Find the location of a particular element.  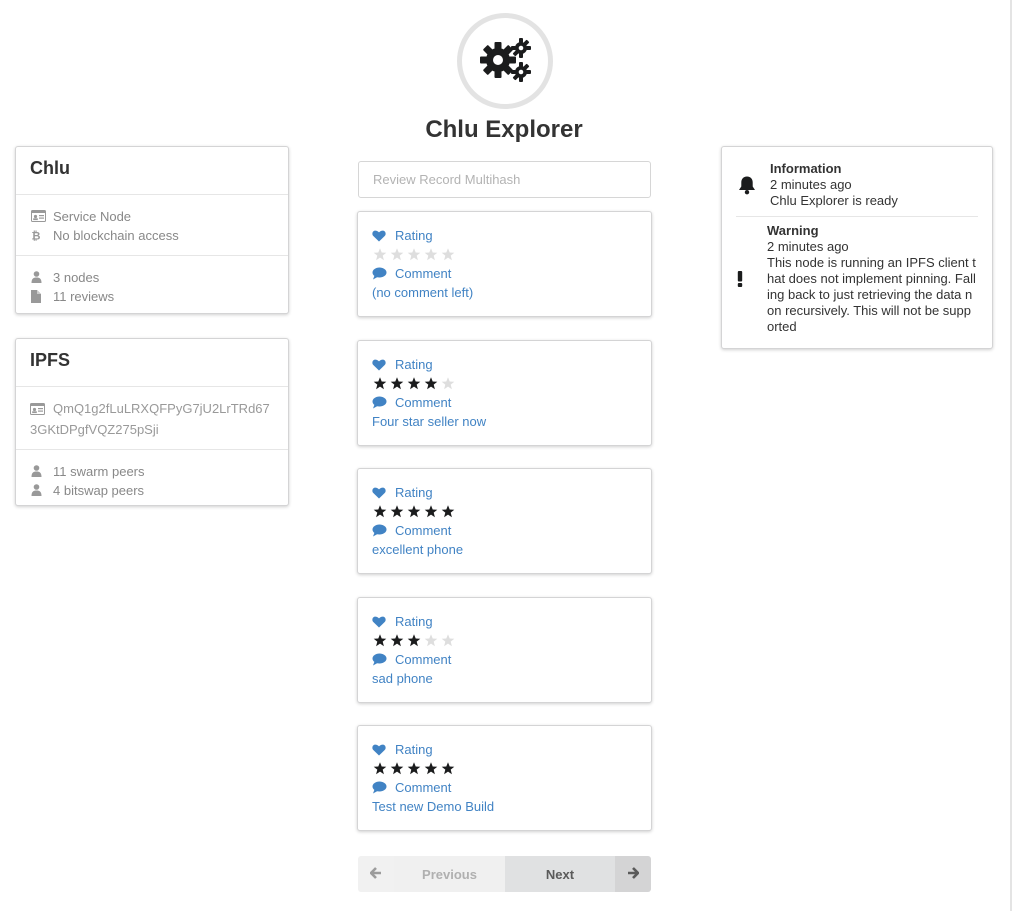

arrow-left-icon is located at coordinates (375, 874).